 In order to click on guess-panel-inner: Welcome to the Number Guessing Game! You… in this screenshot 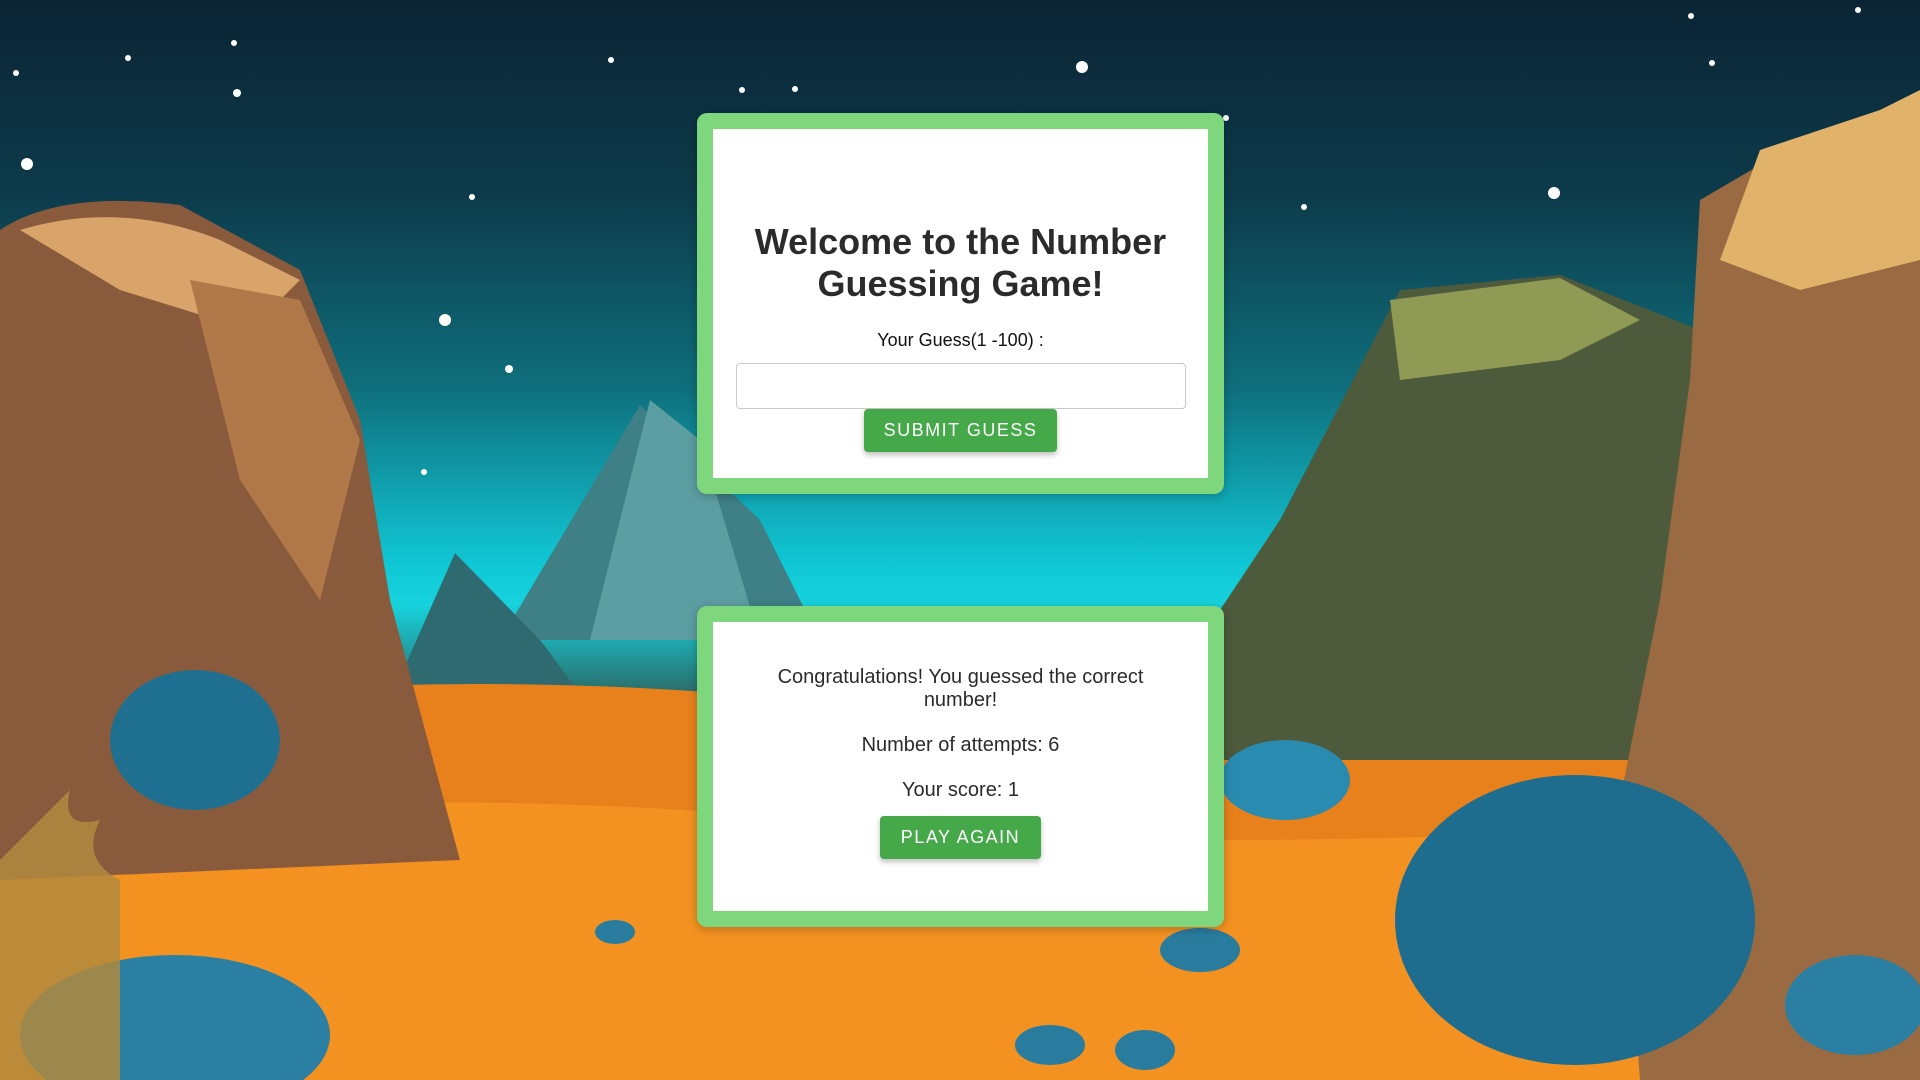, I will do `click(960, 303)`.